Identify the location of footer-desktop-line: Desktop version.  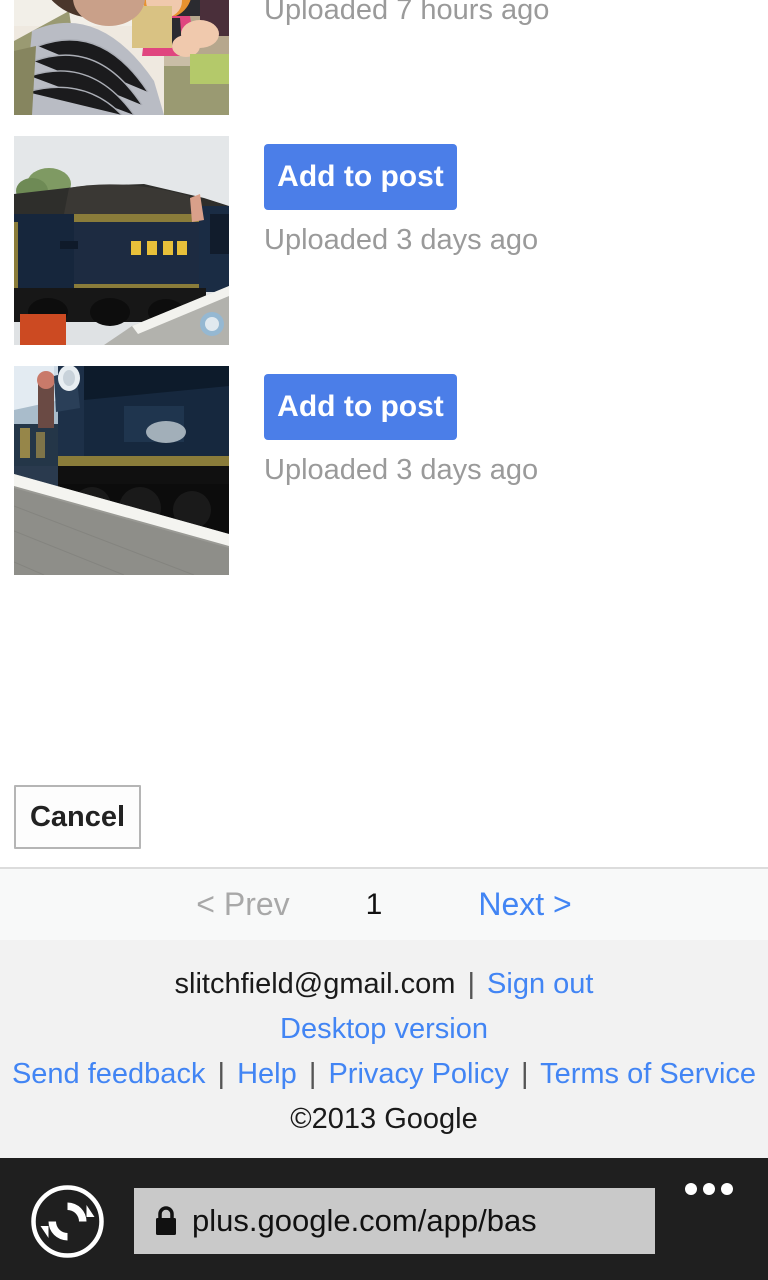
(384, 1029).